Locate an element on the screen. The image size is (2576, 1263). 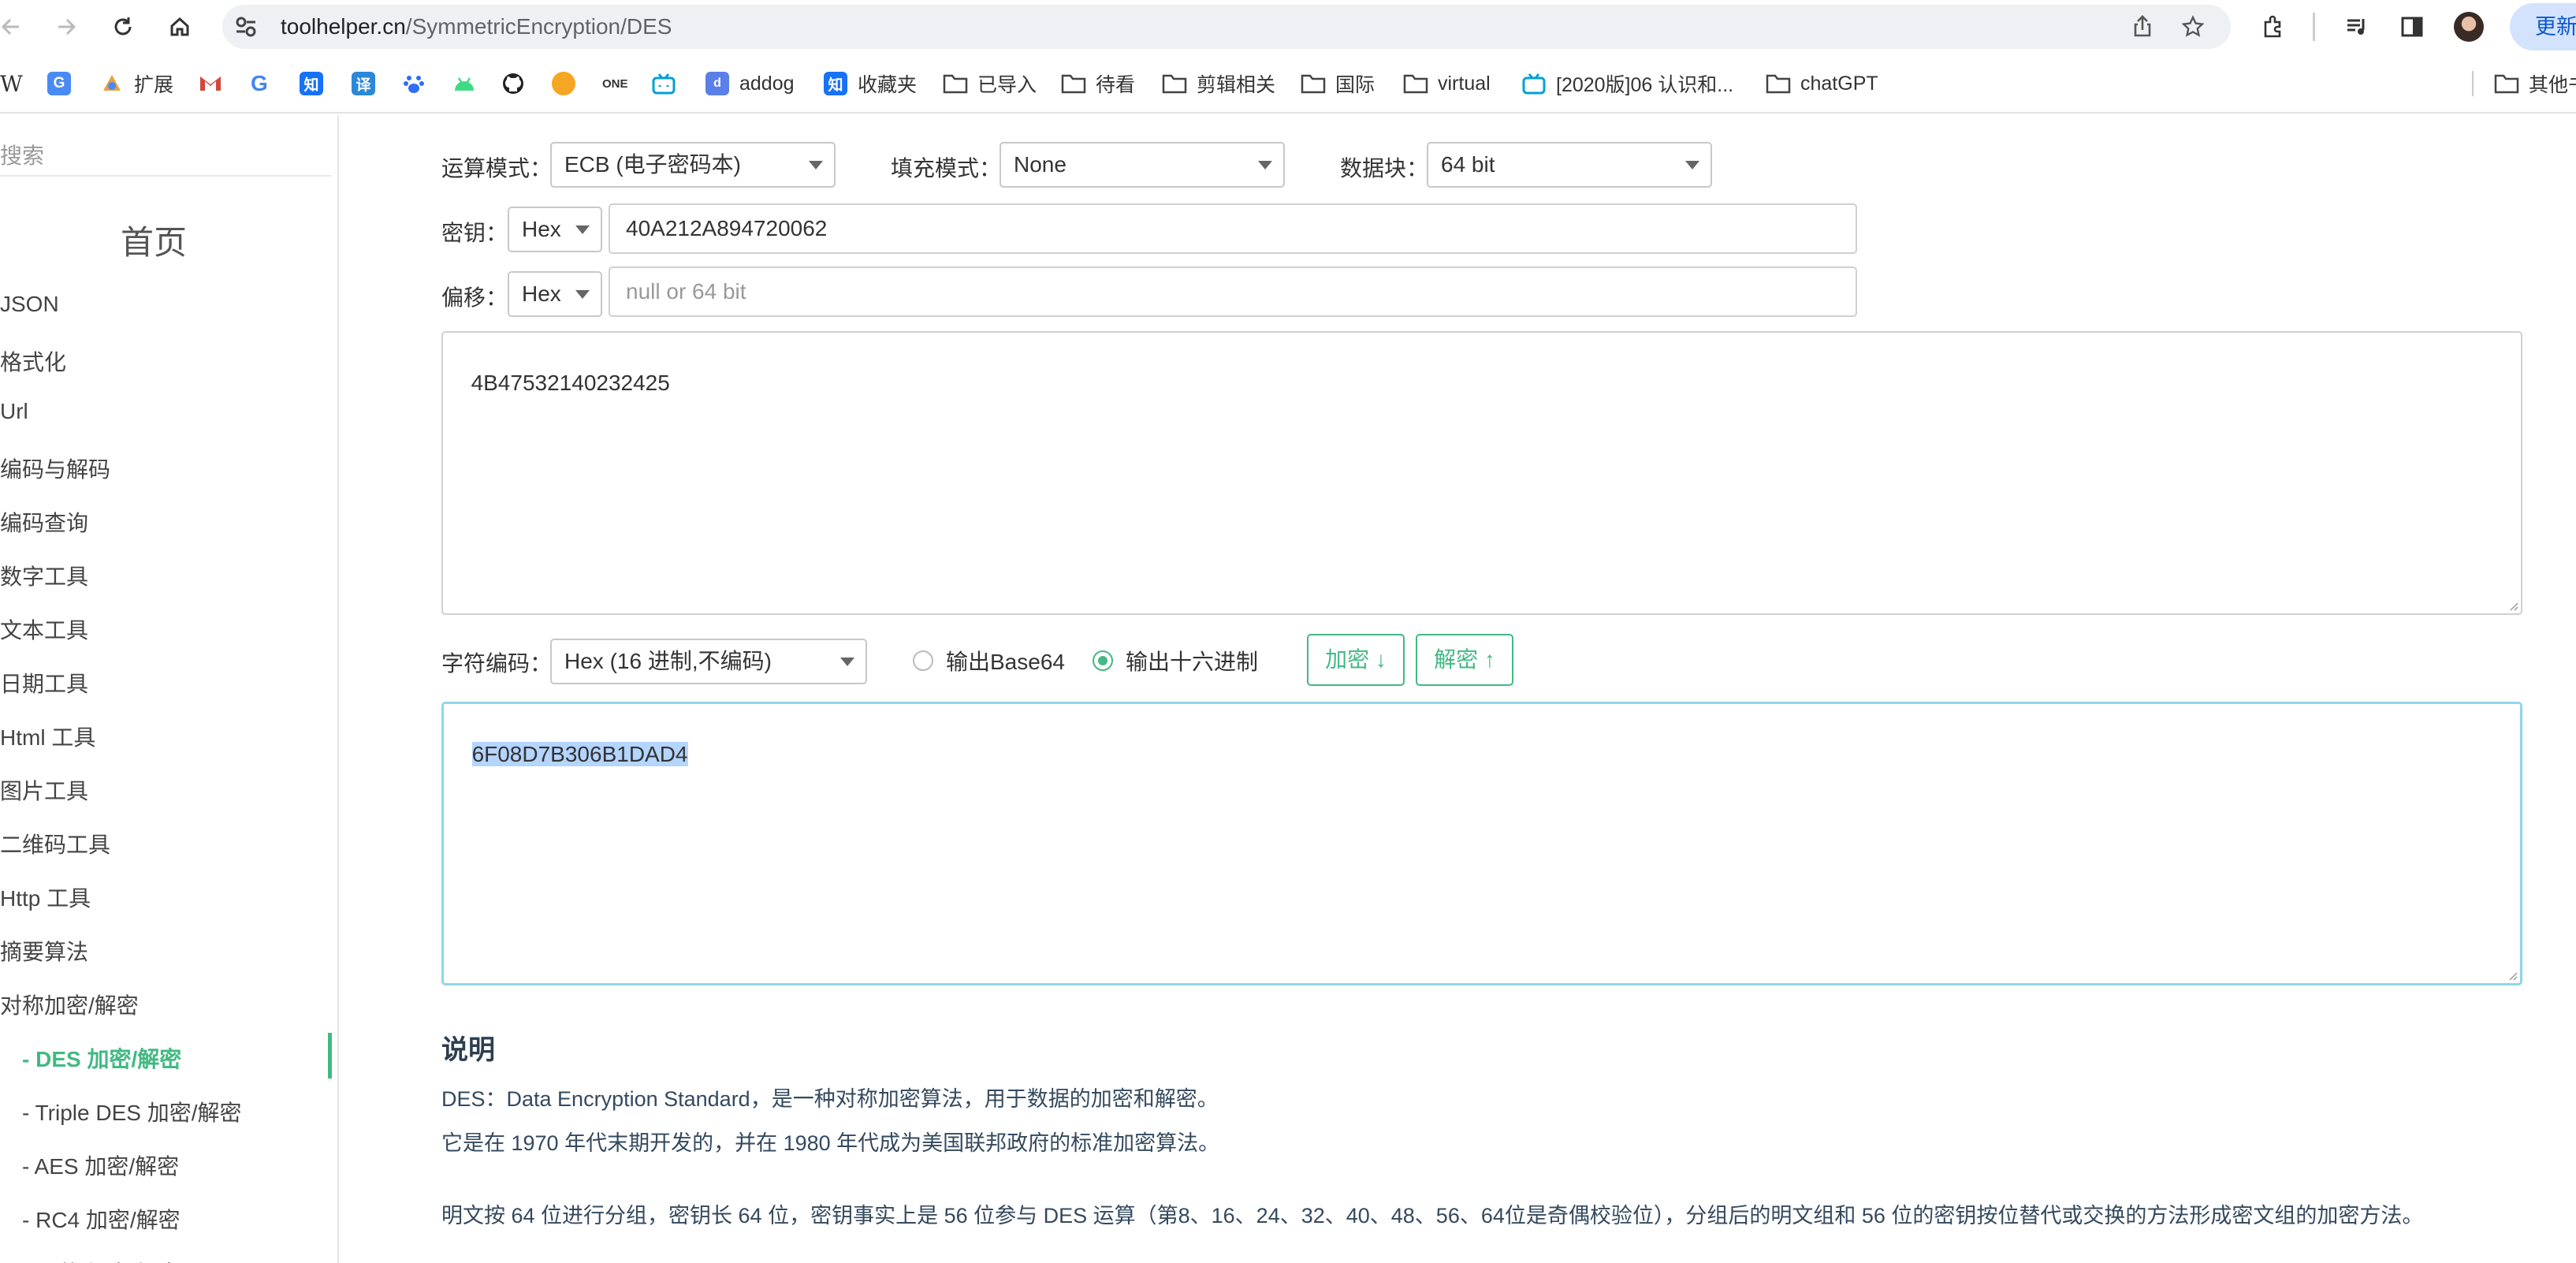
address-bar: toolhelper.cn/SymmetricEncryption/DES is located at coordinates (1226, 27).